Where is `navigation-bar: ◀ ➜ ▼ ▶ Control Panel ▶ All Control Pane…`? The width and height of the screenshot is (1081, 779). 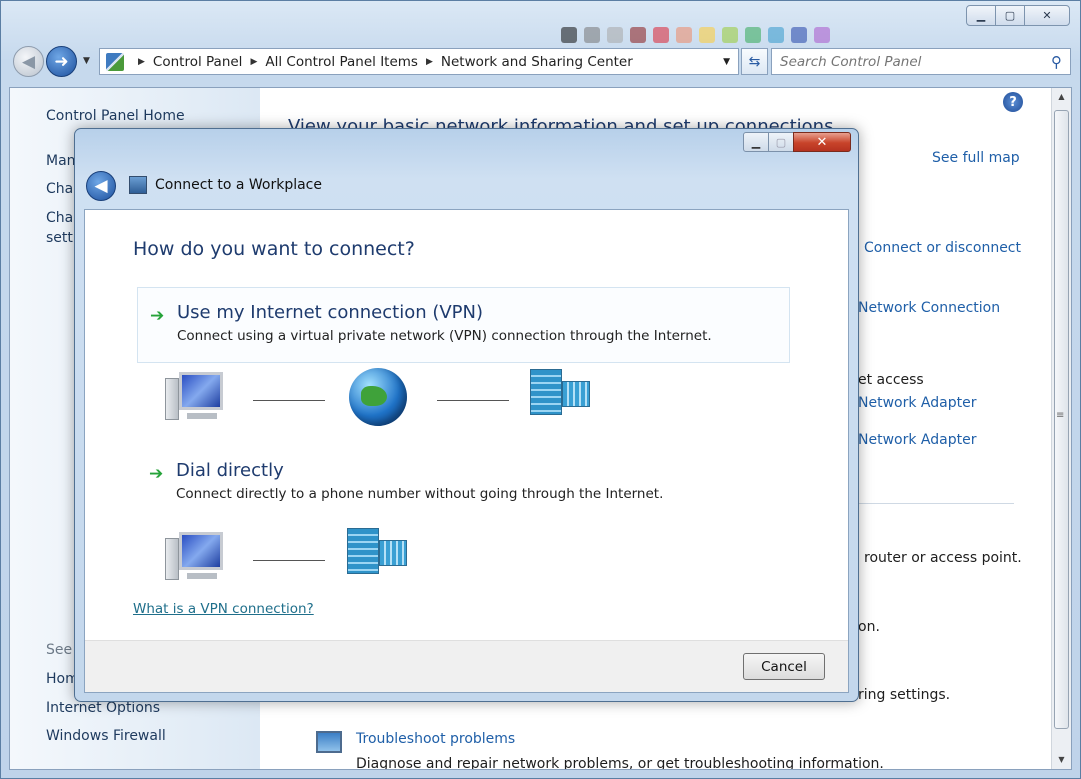
navigation-bar: ◀ ➜ ▼ ▶ Control Panel ▶ All Control Pane… is located at coordinates (540, 62).